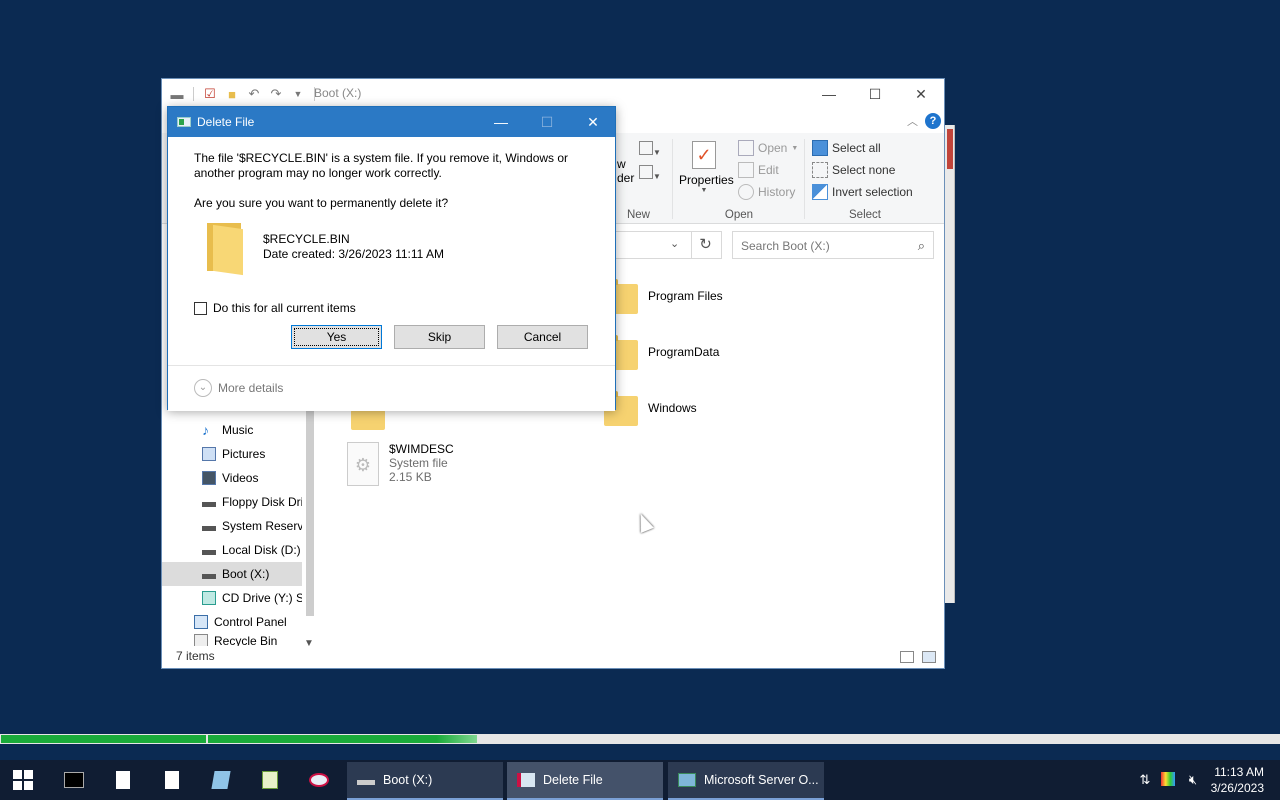  What do you see at coordinates (232, 622) in the screenshot?
I see `nav-item-control-panel: Control Panel` at bounding box center [232, 622].